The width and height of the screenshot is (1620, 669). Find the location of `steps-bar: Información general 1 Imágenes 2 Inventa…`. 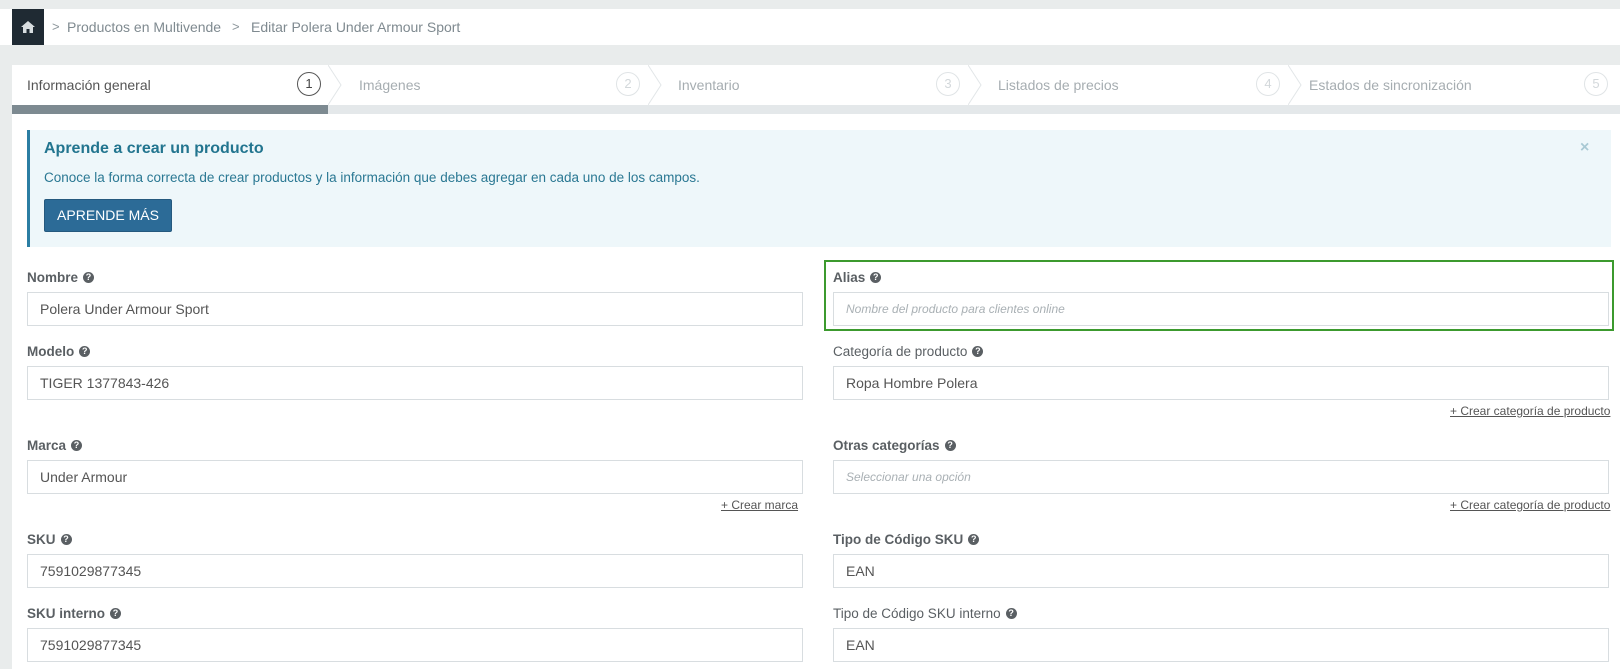

steps-bar: Información general 1 Imágenes 2 Inventa… is located at coordinates (816, 85).